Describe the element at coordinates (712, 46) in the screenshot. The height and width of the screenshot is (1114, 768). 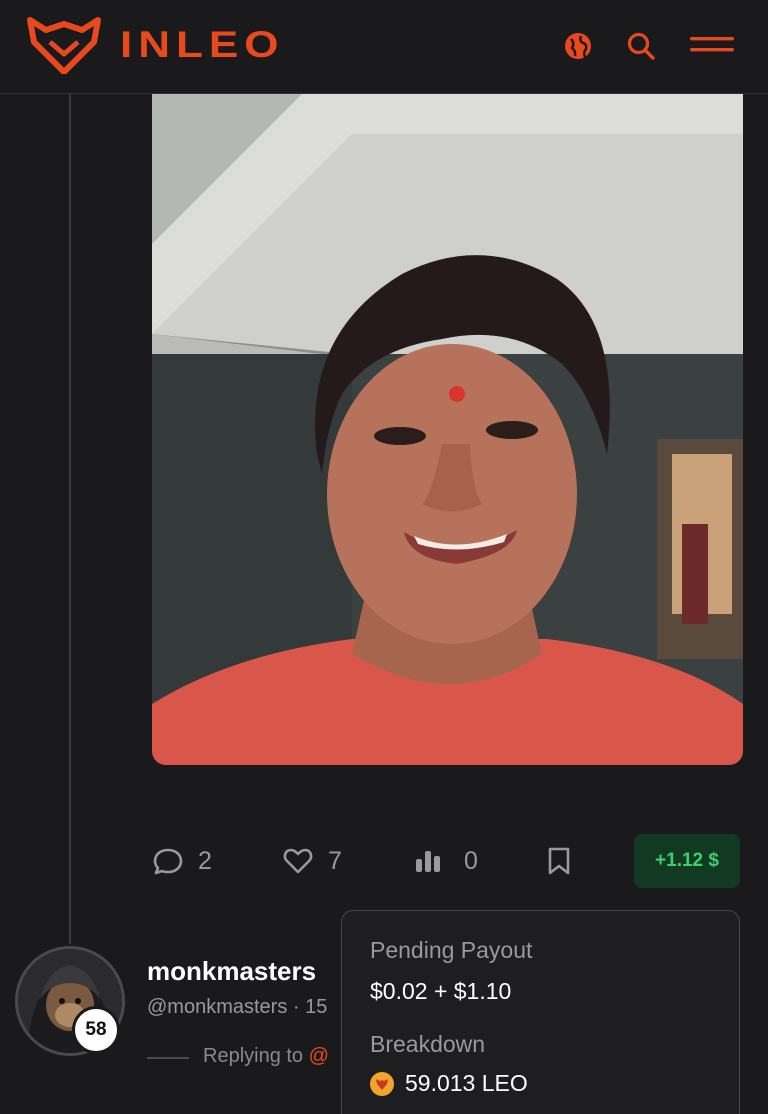
I see `hamburger-menu-icon` at that location.